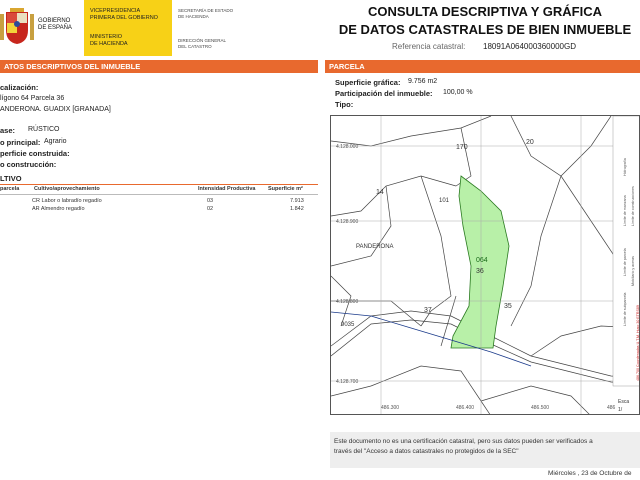 This screenshot has width=640, height=480. What do you see at coordinates (625, 167) in the screenshot?
I see `legend-hidrografia: Hidrografía` at bounding box center [625, 167].